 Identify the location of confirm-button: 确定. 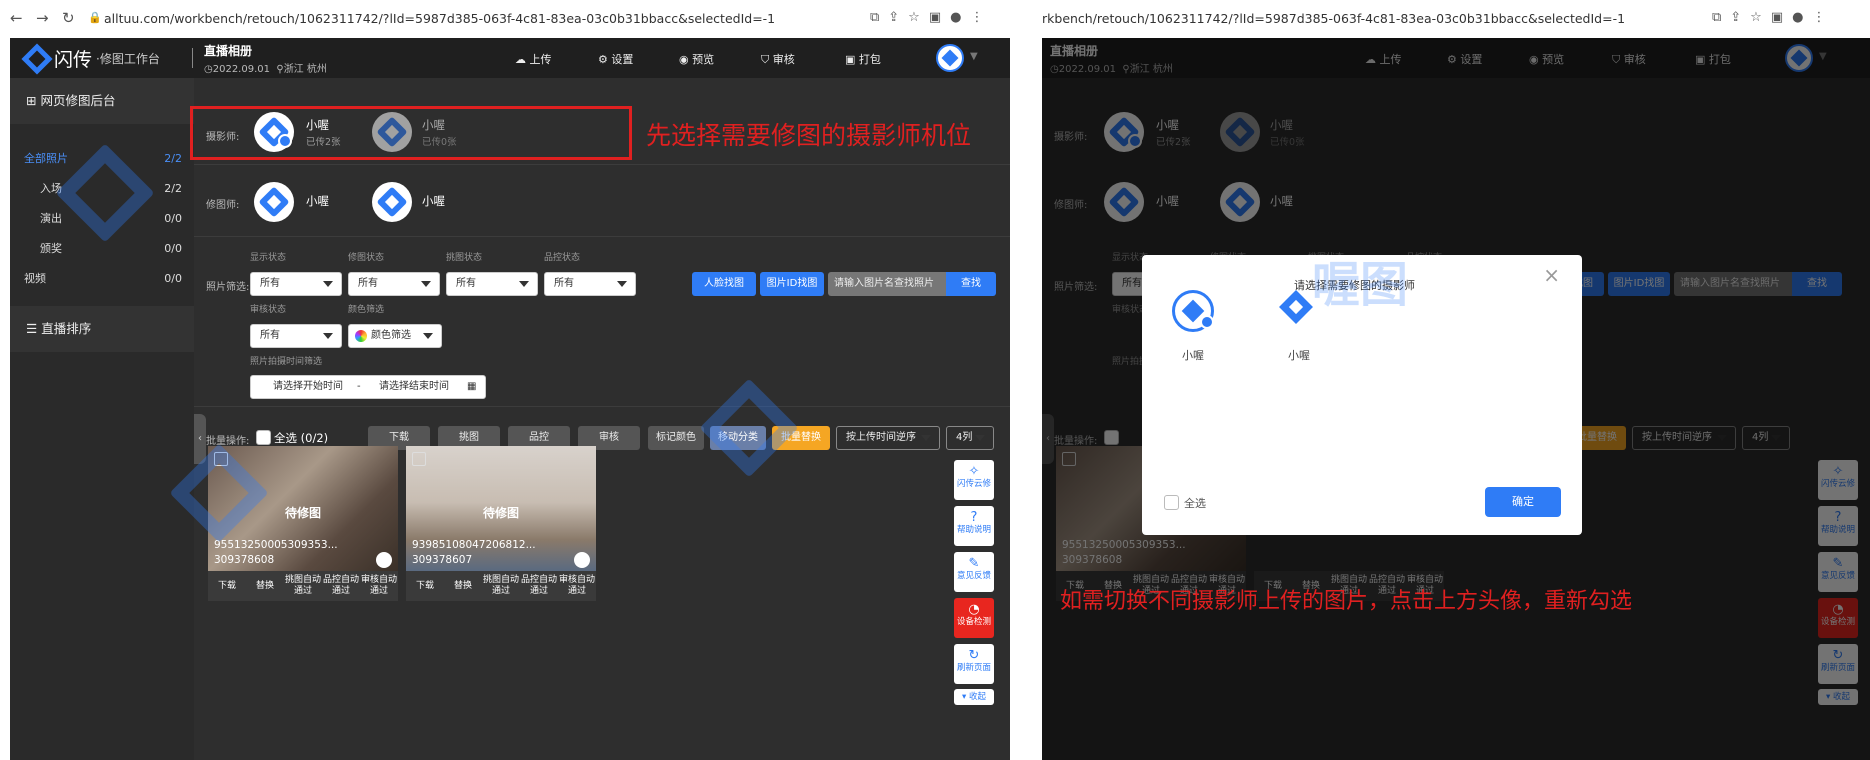
(1523, 502).